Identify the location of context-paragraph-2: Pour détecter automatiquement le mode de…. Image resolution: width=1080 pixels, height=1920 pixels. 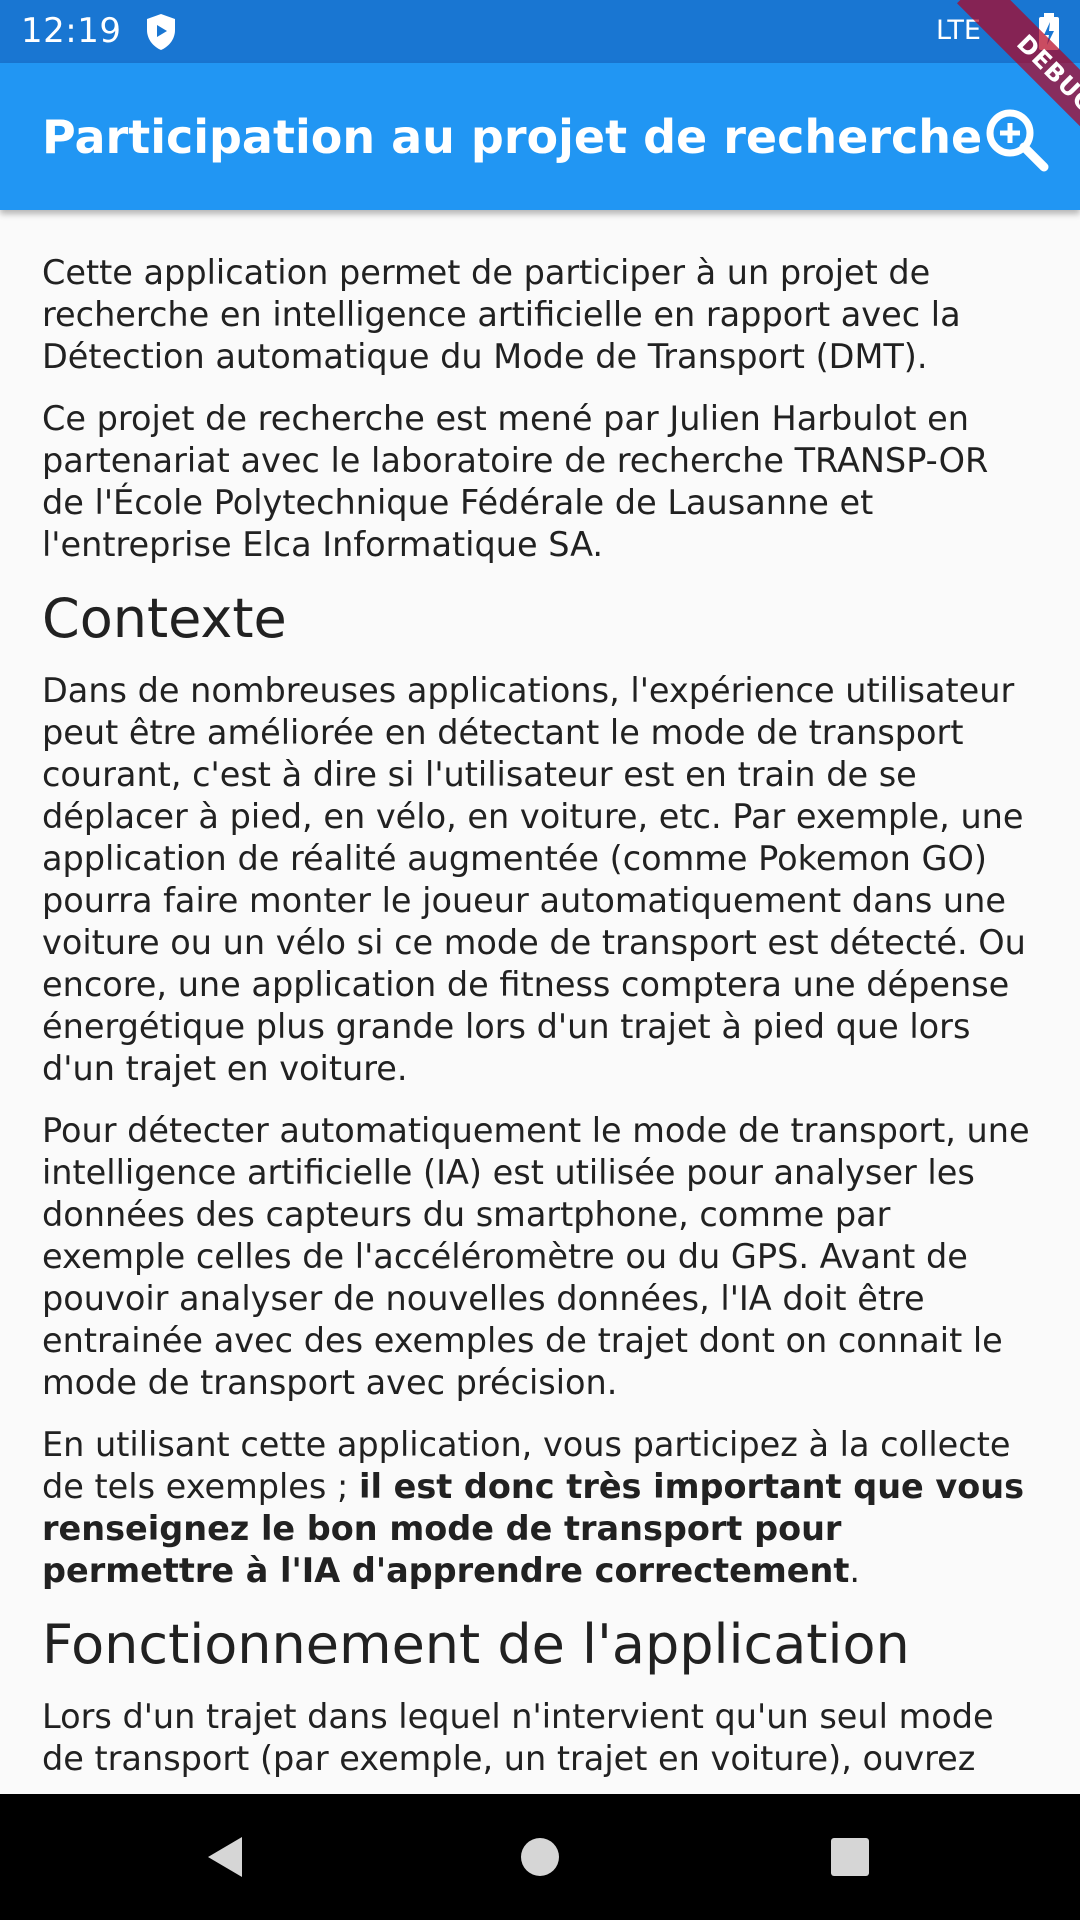
(536, 1256).